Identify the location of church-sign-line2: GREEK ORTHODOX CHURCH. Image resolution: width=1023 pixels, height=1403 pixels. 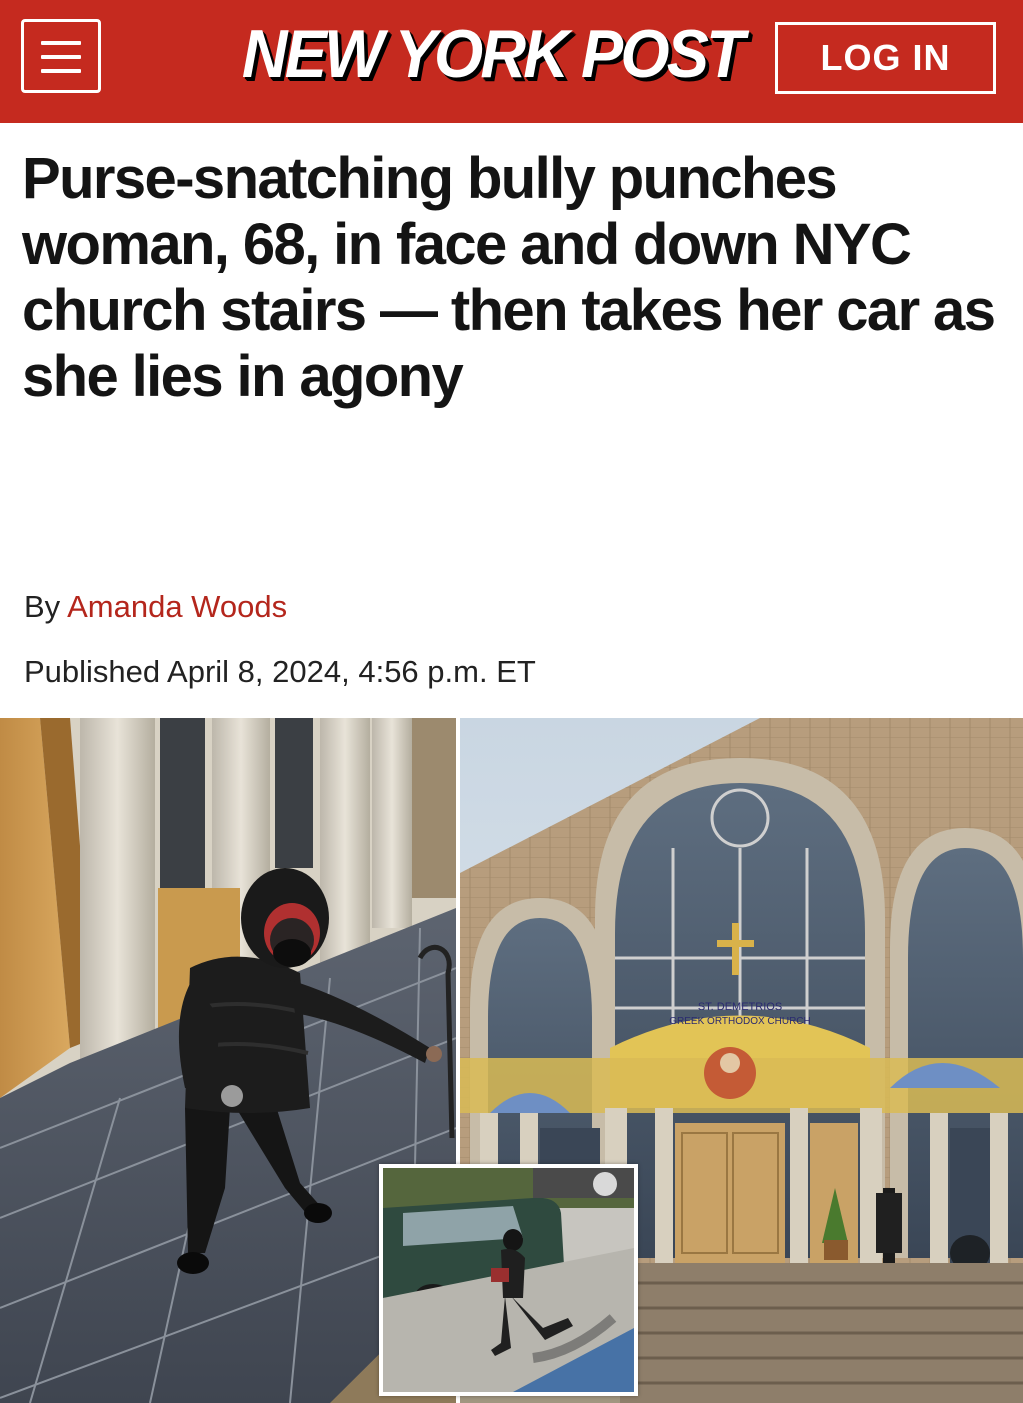
(740, 1021).